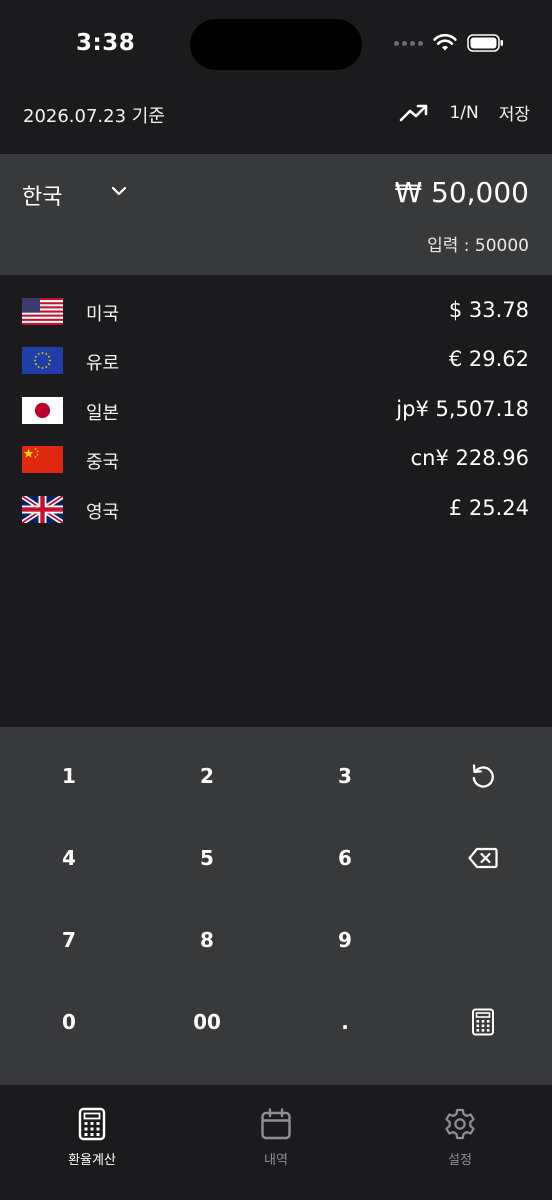 Image resolution: width=552 pixels, height=1200 pixels. What do you see at coordinates (69, 1022) in the screenshot?
I see `key-0: 0` at bounding box center [69, 1022].